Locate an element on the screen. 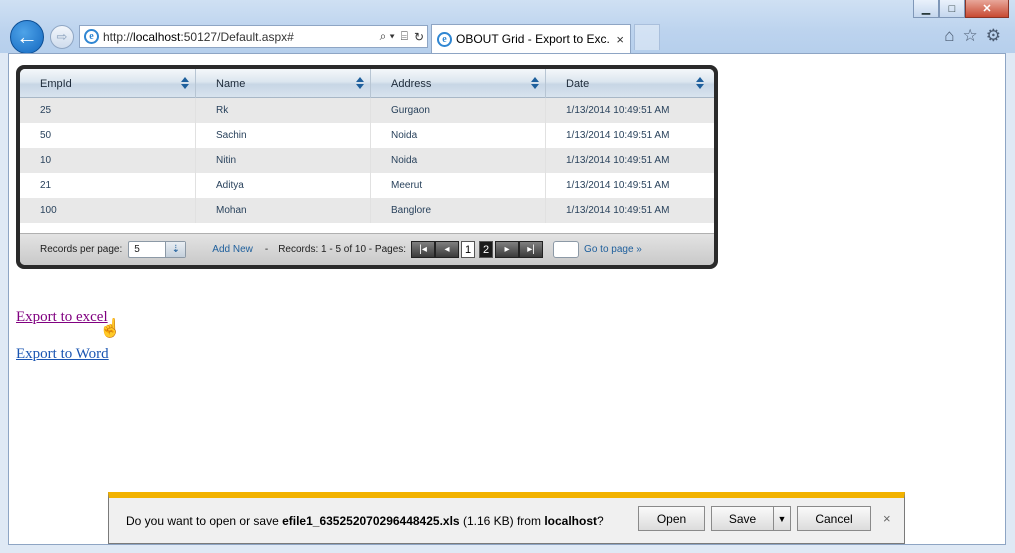  window-controls: ▁ □ ✕ is located at coordinates (961, 9).